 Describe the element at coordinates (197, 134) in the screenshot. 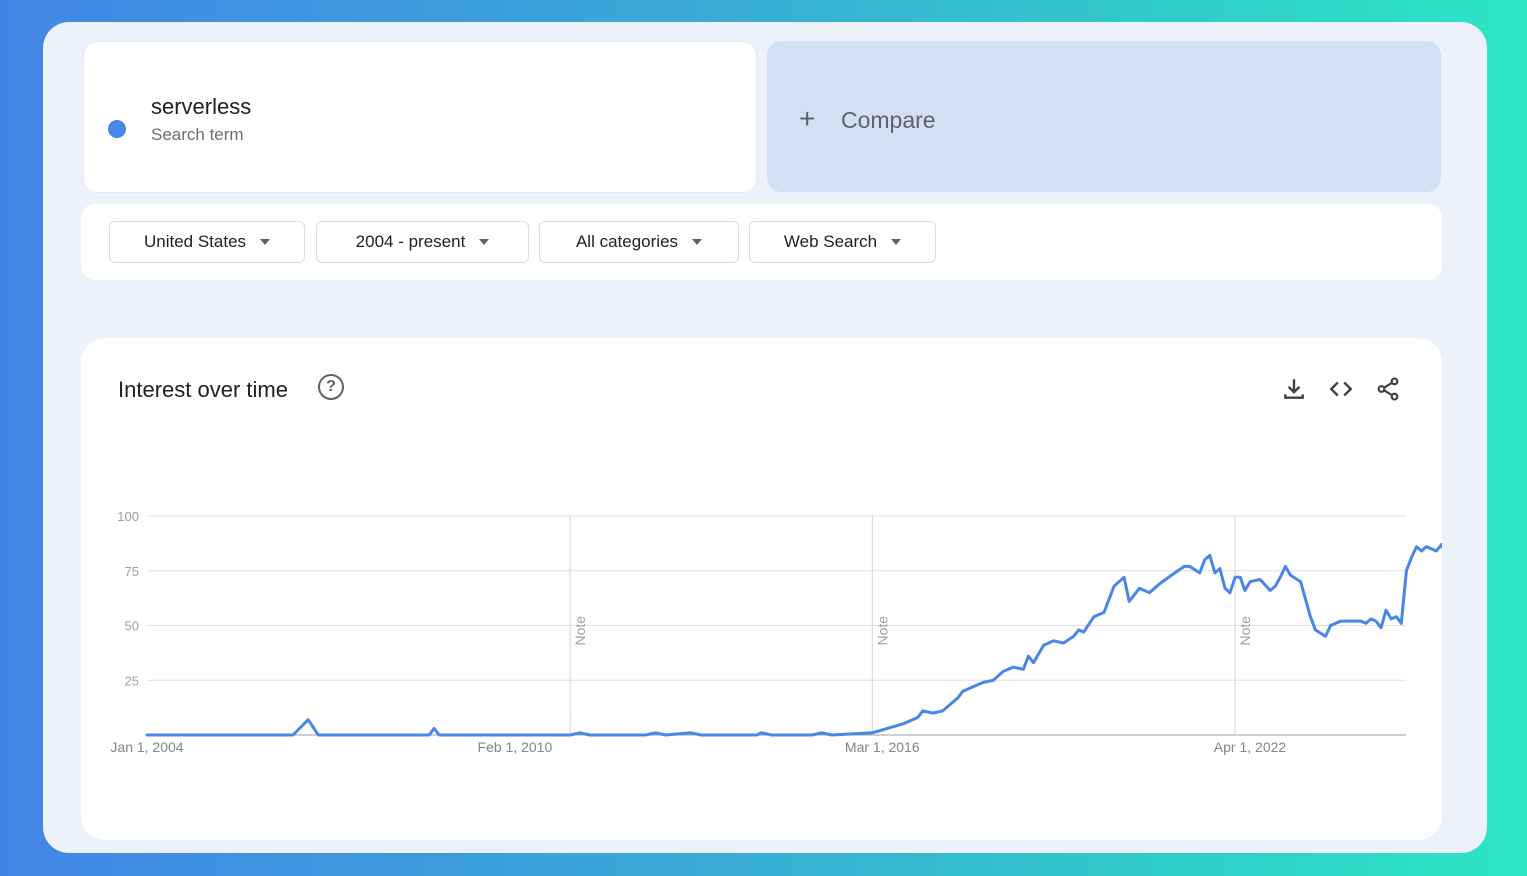

I see `search-term-subtitle: Search term` at that location.